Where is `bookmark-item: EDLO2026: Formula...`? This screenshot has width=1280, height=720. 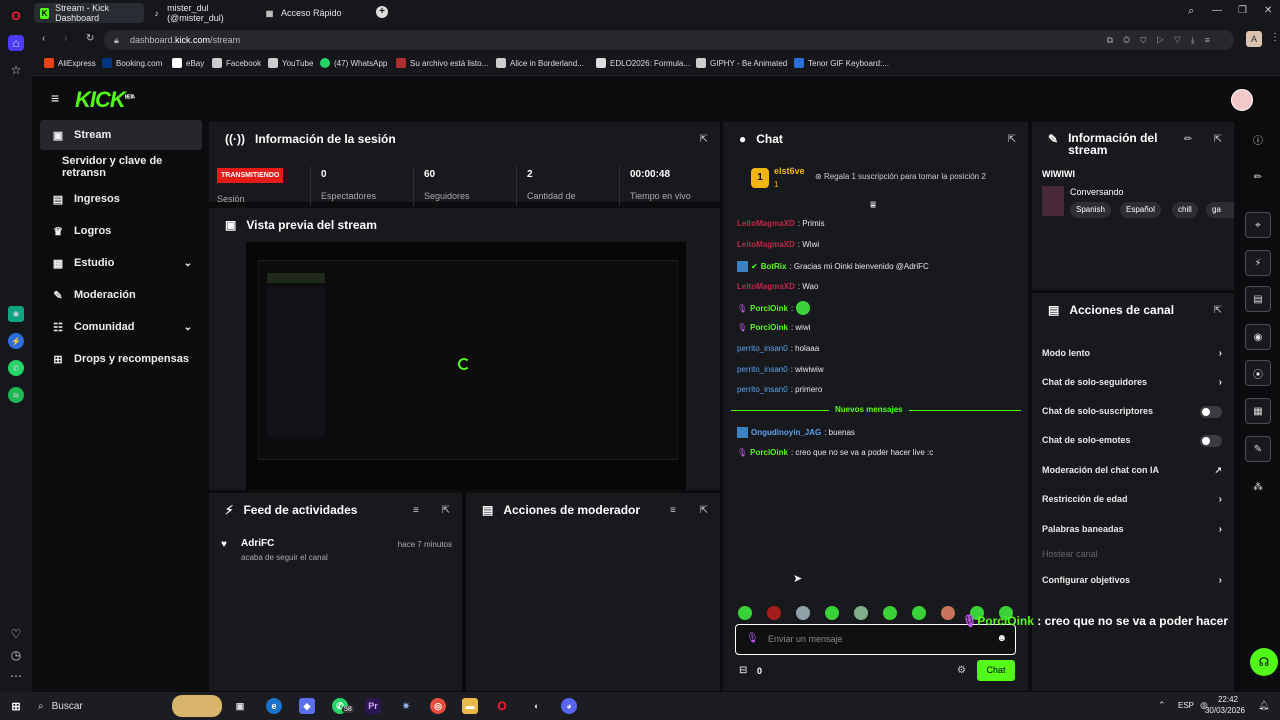 bookmark-item: EDLO2026: Formula... is located at coordinates (643, 63).